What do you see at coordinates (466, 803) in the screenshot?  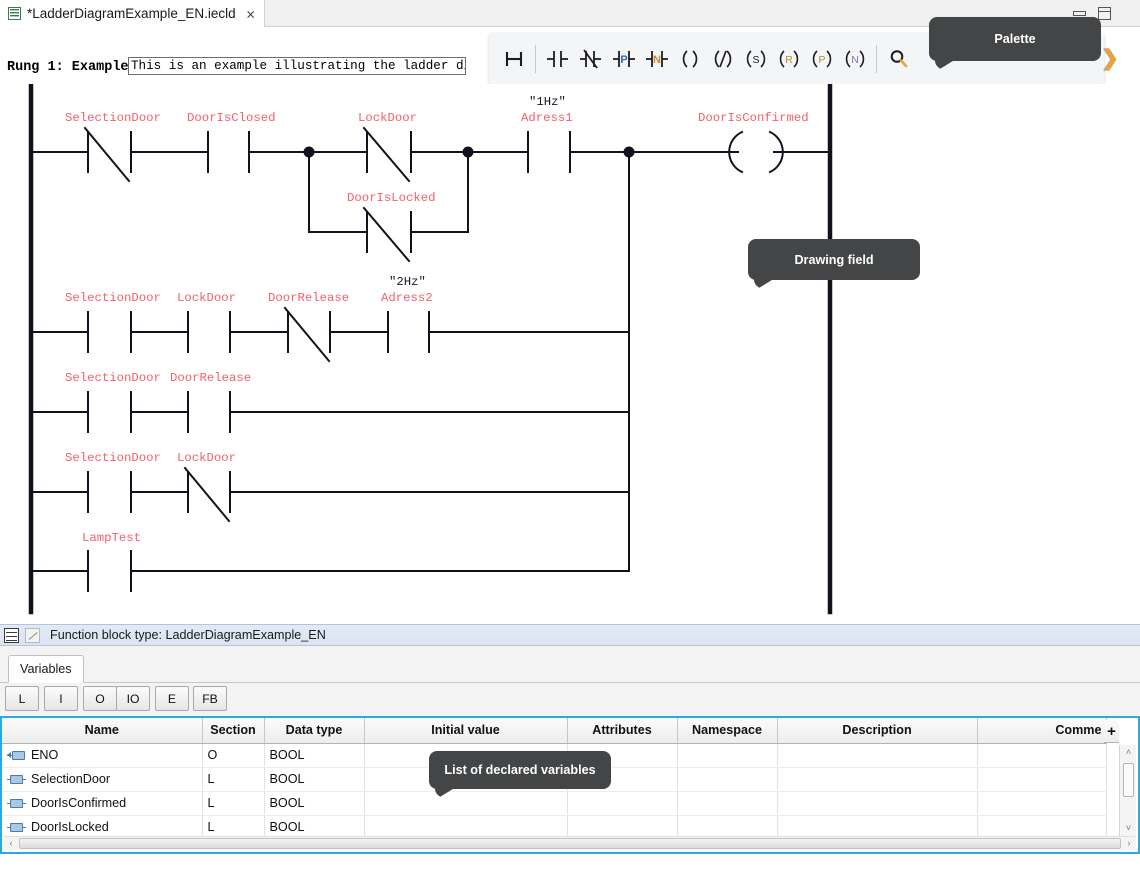 I see `variable-initial-cell` at bounding box center [466, 803].